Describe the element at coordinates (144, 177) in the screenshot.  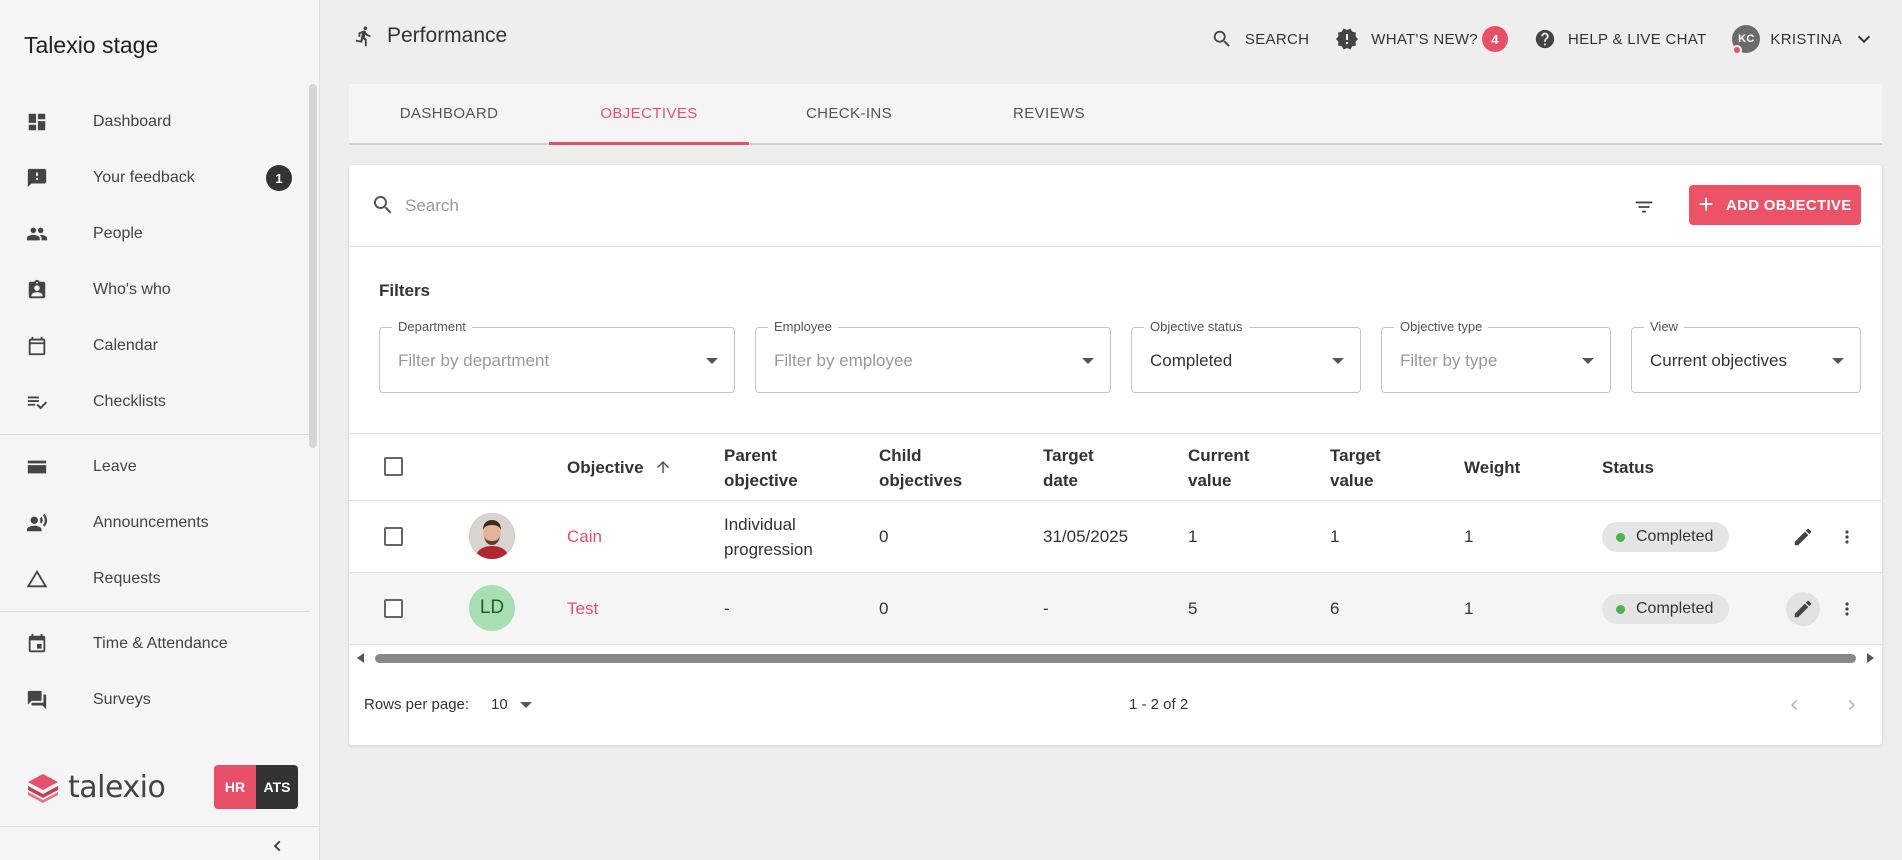
I see `sidebar-item-label: Your feedback` at that location.